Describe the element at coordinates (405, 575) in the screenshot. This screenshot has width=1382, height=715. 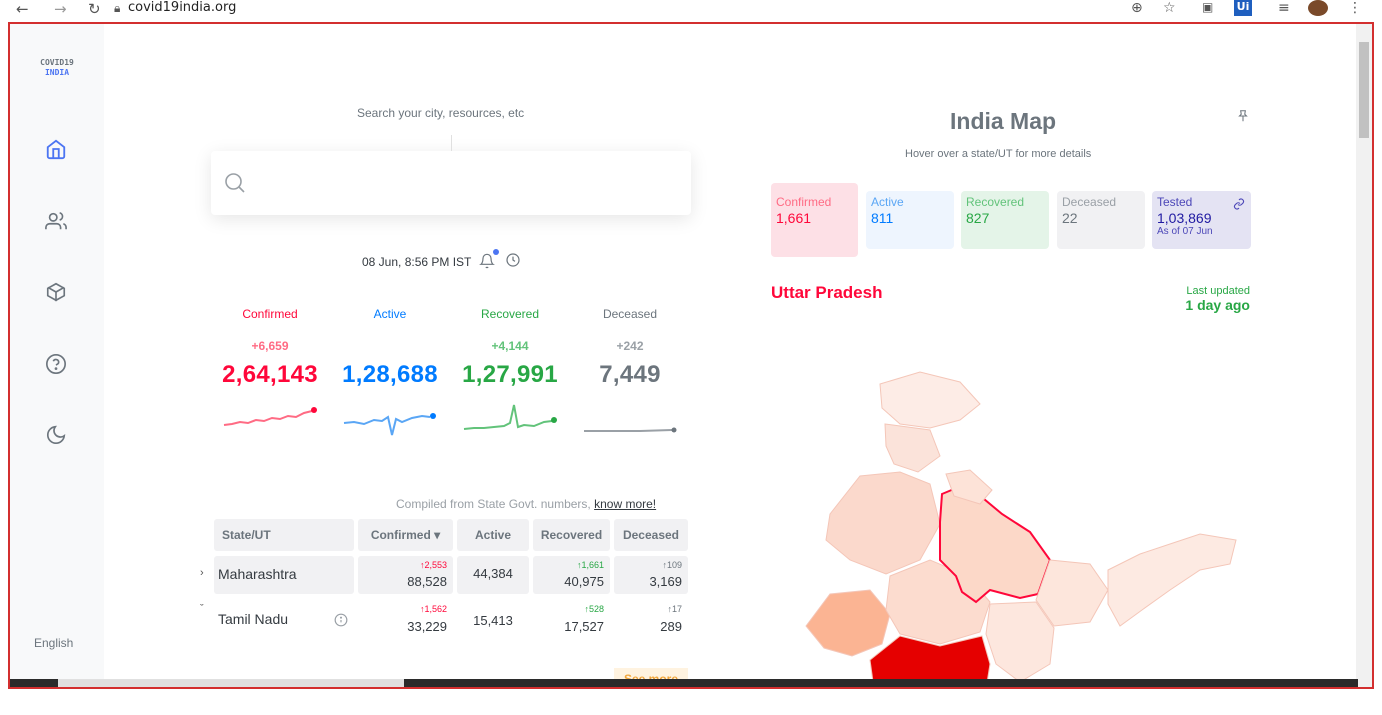
I see `table-cell-confirmed: ↑2,553 88,528` at that location.